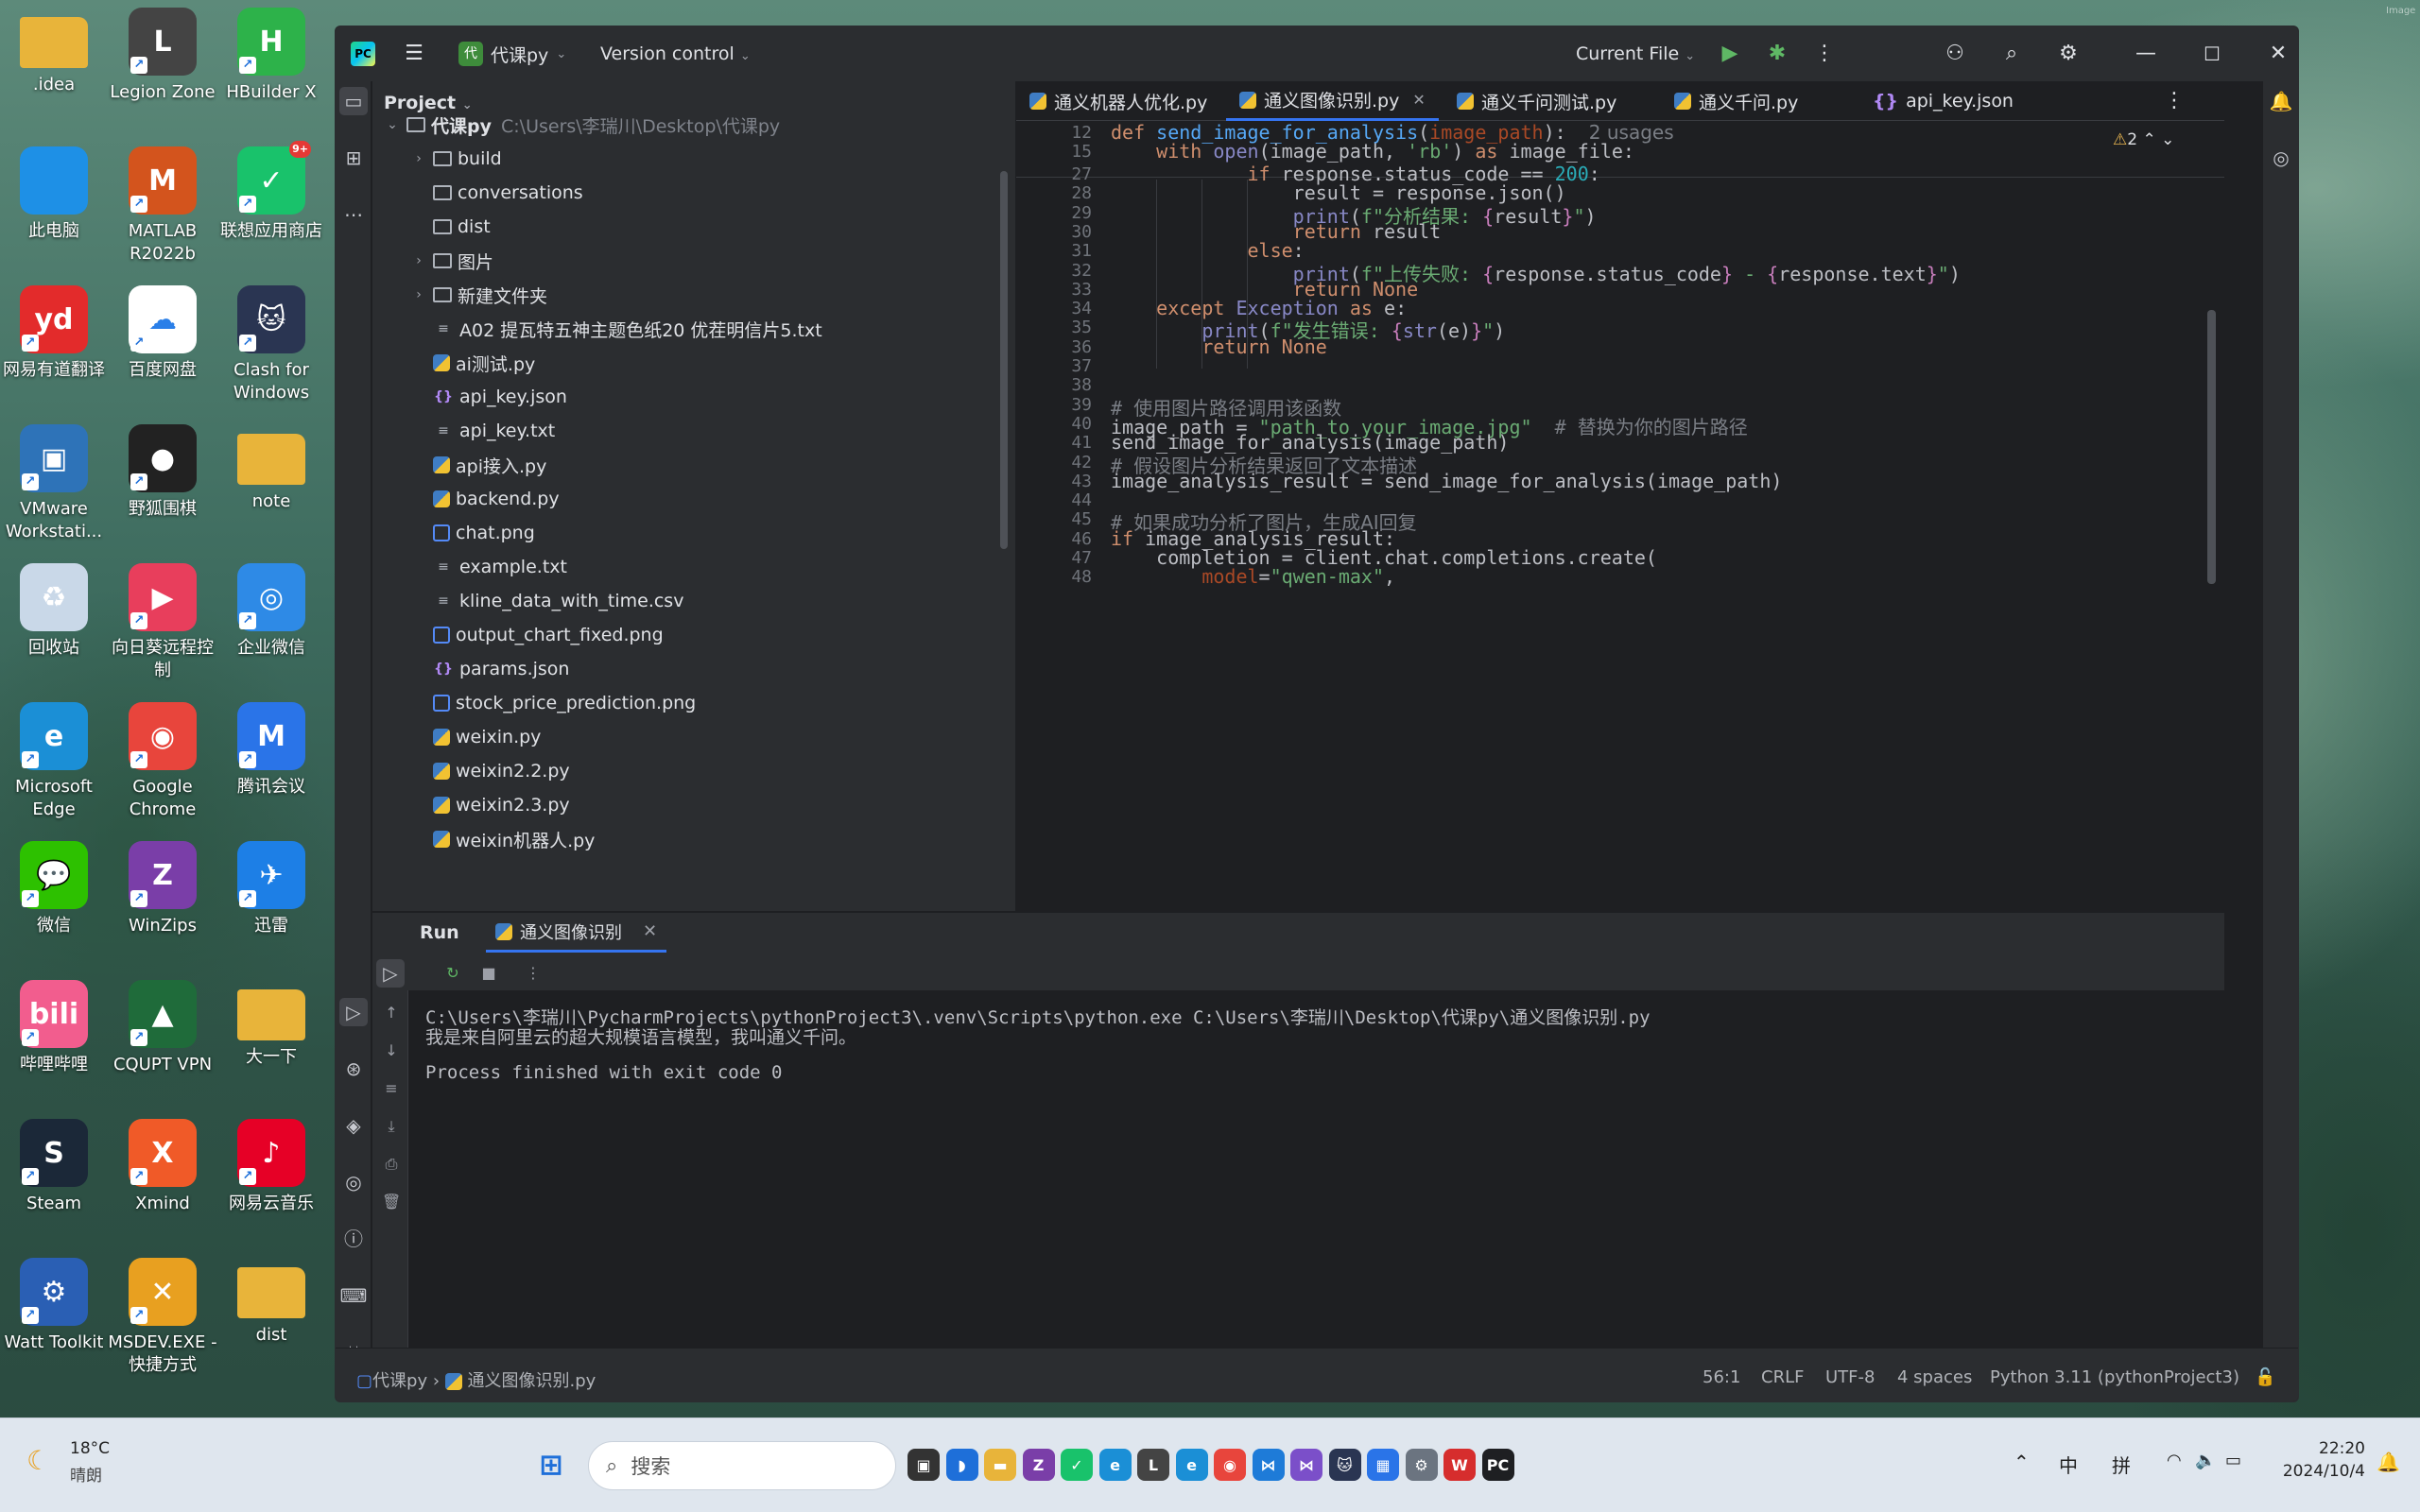 This screenshot has height=1512, width=2420. I want to click on tree-file: {} params.json, so click(490, 669).